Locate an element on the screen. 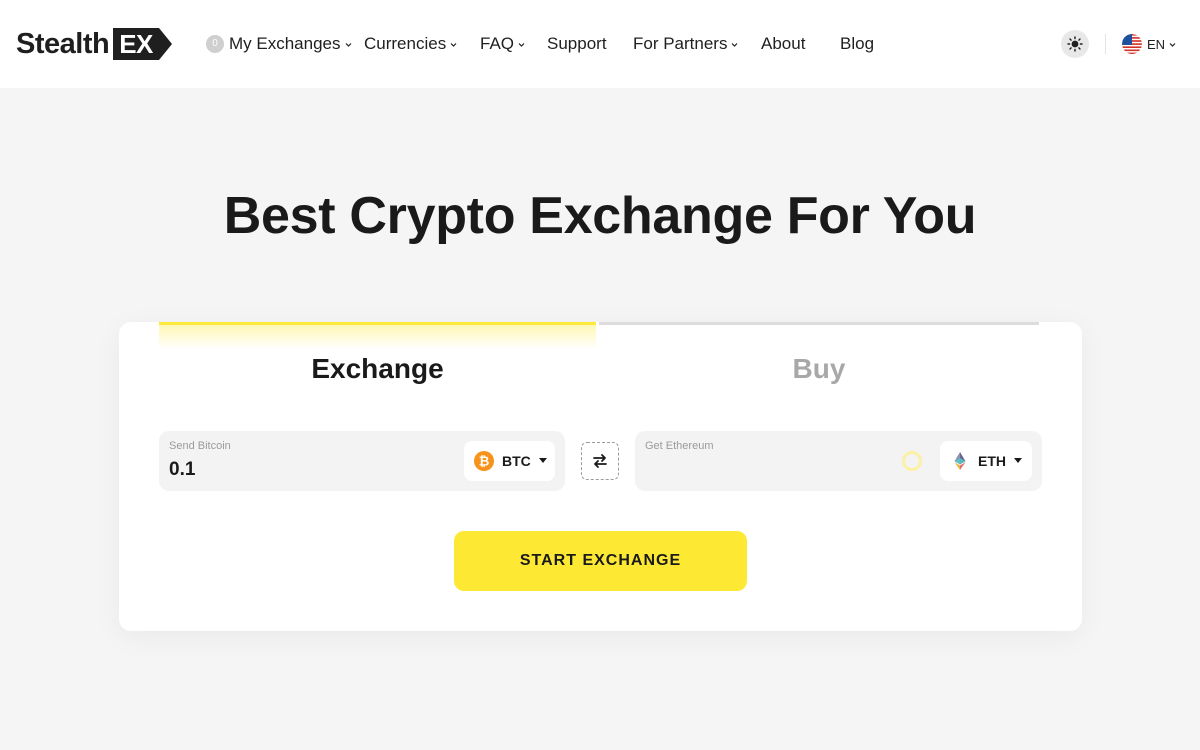 This screenshot has height=750, width=1200. send-currency-ticker: BTC is located at coordinates (516, 461).